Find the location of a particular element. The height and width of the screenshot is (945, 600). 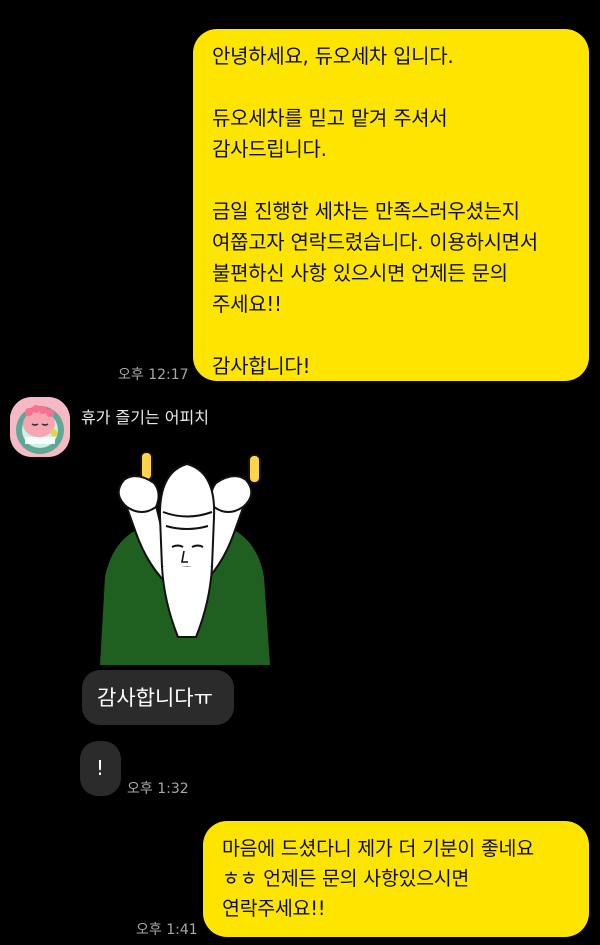

message-timestamp: 오후 1:41 is located at coordinates (167, 930).